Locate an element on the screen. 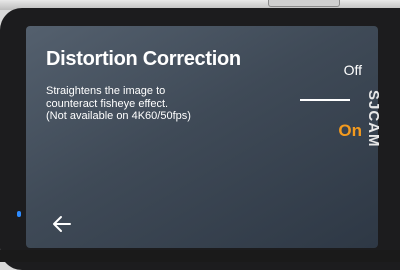  back-button is located at coordinates (62, 224).